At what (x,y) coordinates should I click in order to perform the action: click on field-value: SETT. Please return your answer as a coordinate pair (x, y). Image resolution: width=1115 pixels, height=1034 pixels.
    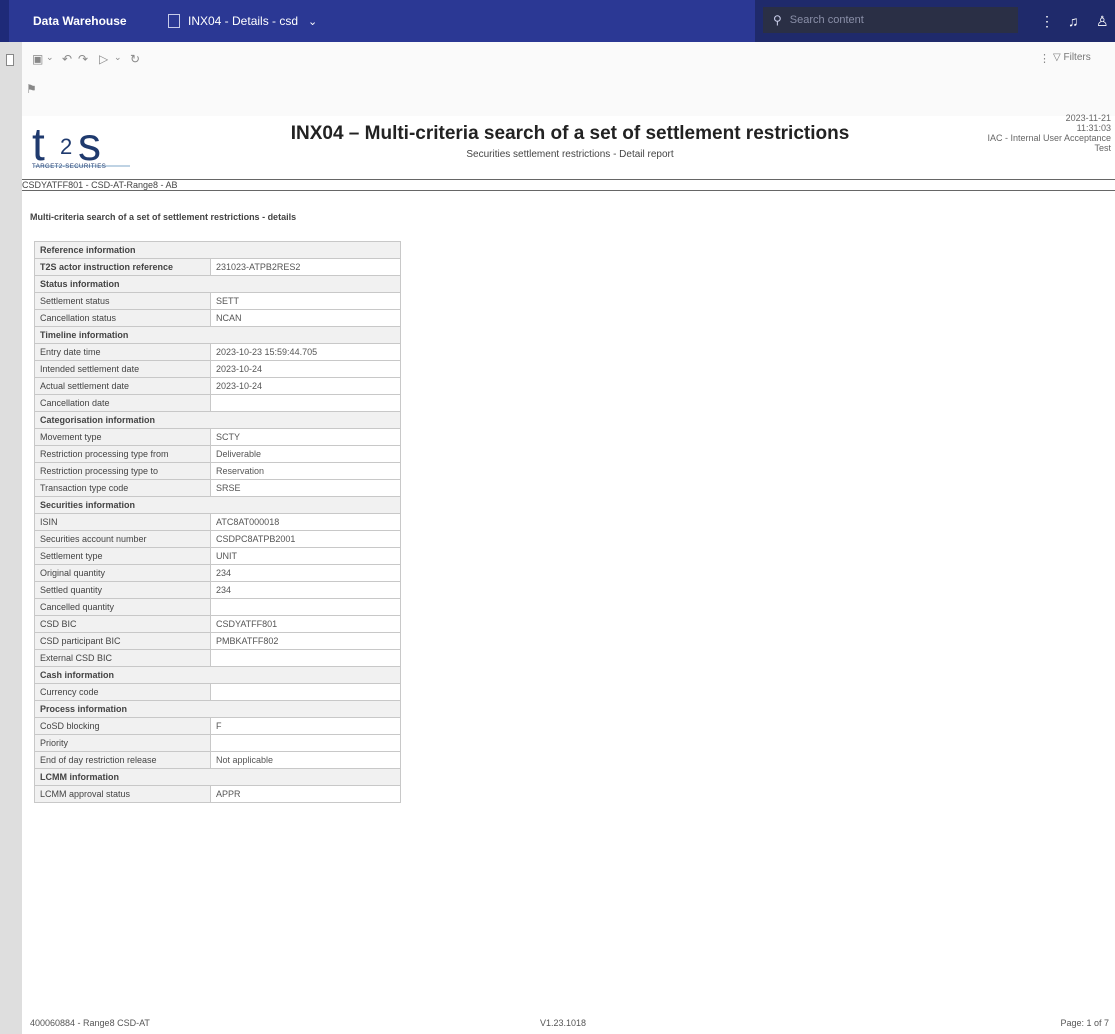
    Looking at the image, I should click on (305, 301).